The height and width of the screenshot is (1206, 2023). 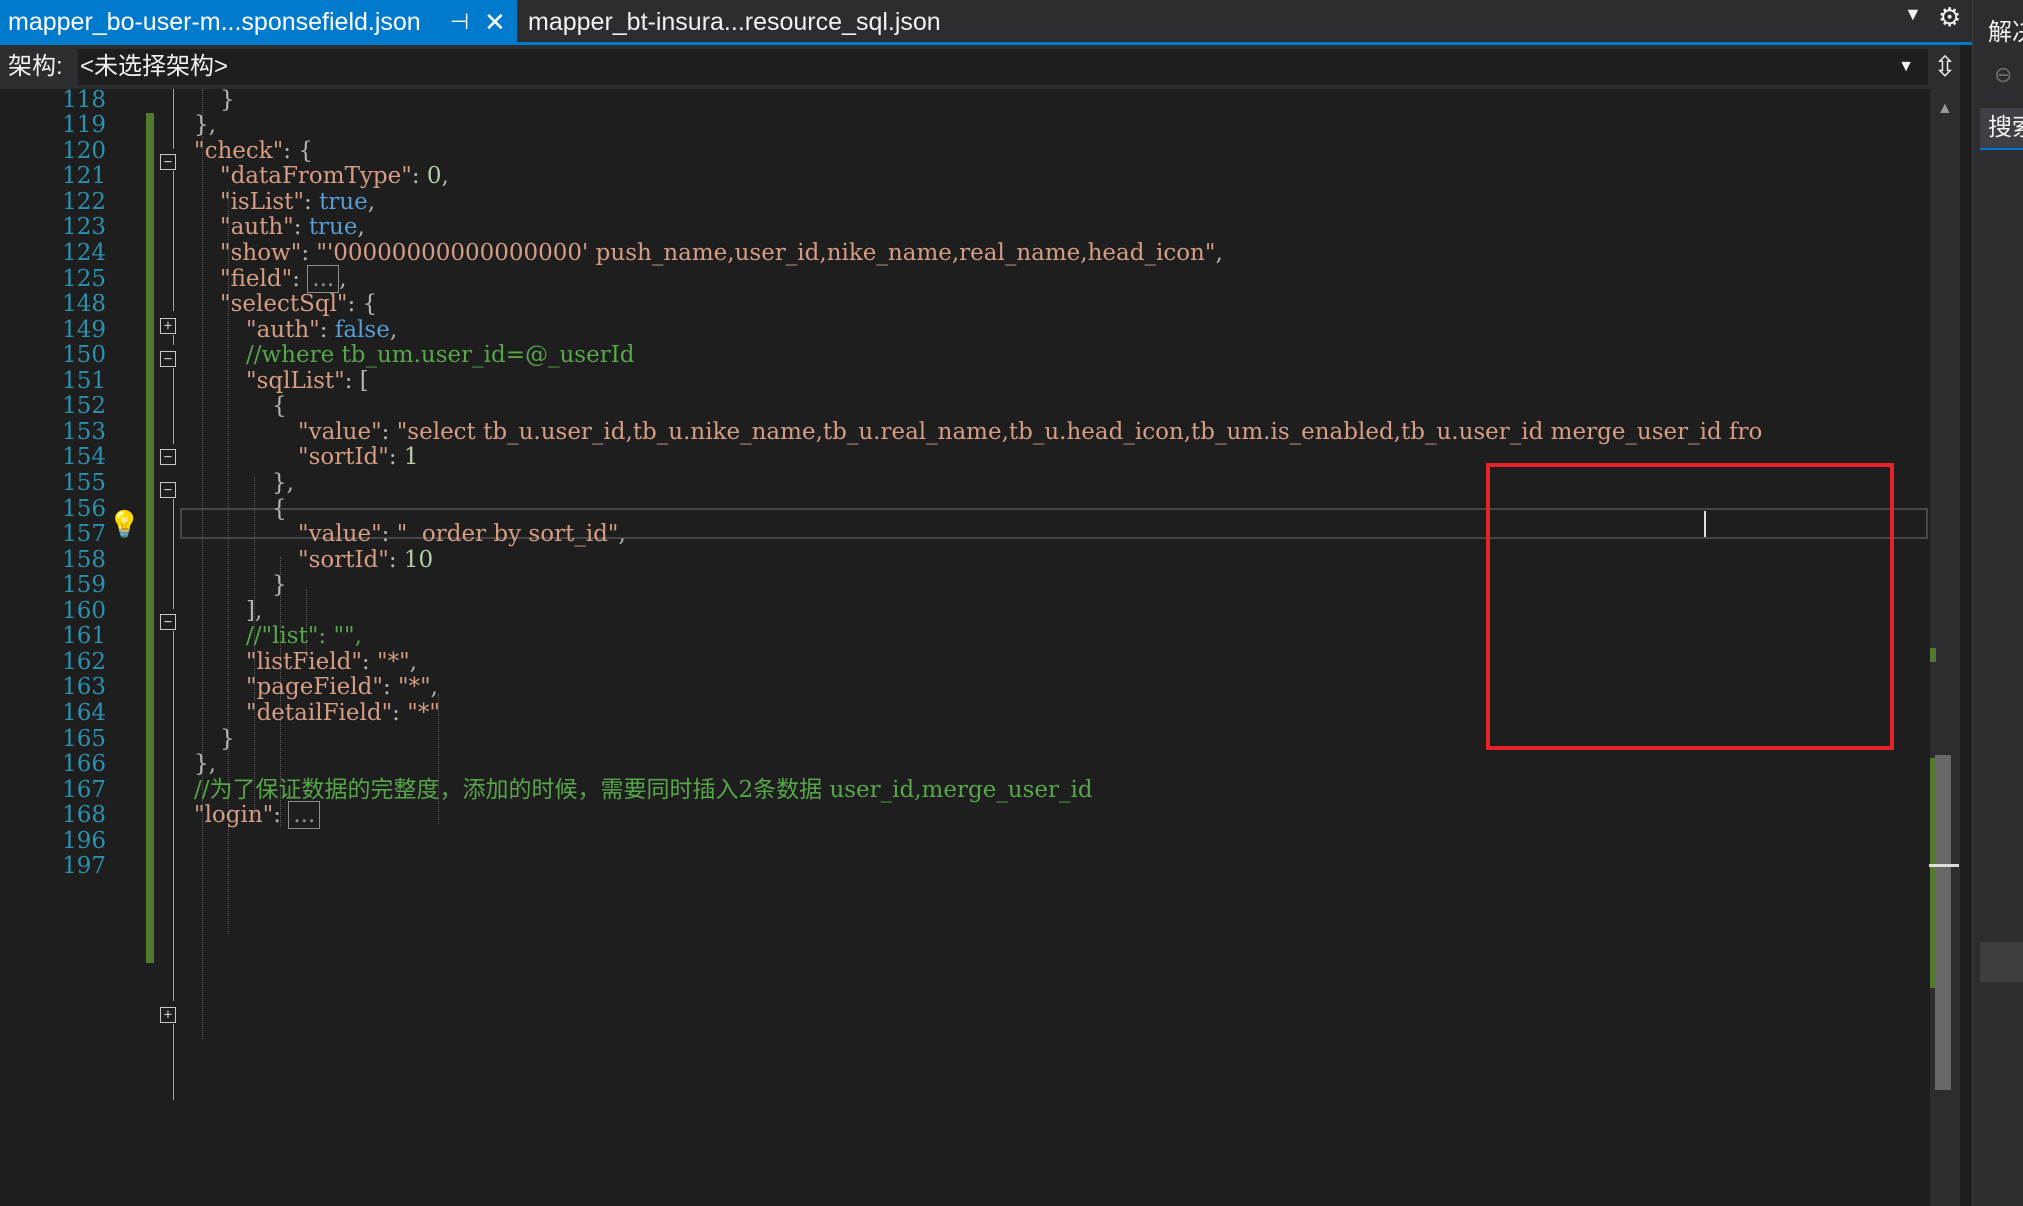 What do you see at coordinates (356, 381) in the screenshot?
I see `punct: : [` at bounding box center [356, 381].